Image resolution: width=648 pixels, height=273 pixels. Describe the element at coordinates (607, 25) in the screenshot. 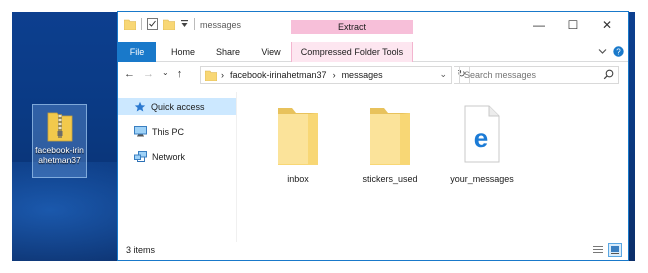

I see `close-button: ✕` at that location.